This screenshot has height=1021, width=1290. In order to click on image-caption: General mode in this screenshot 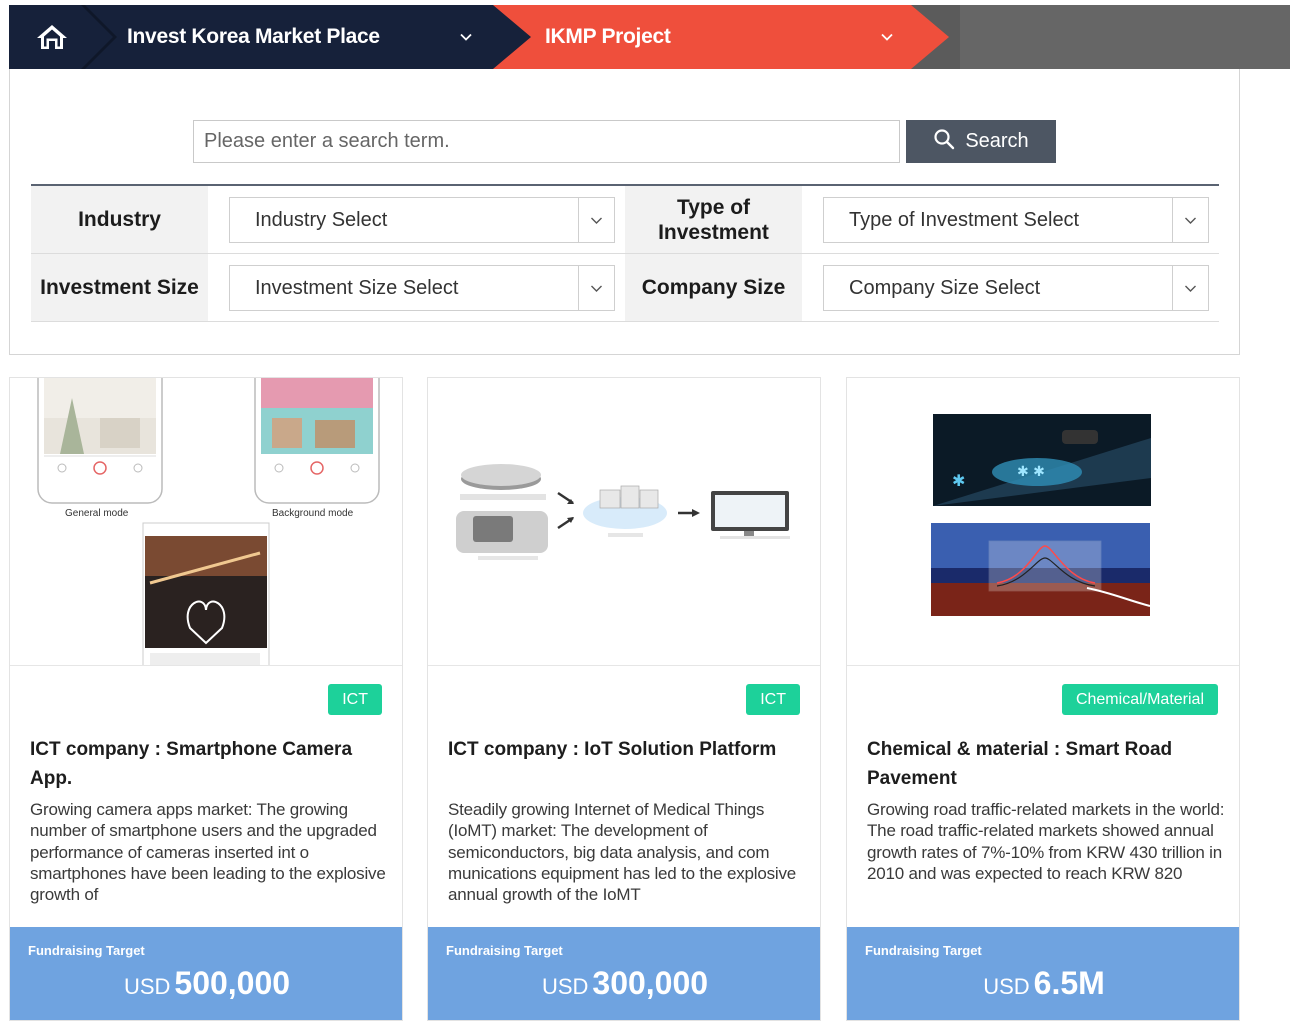, I will do `click(97, 513)`.